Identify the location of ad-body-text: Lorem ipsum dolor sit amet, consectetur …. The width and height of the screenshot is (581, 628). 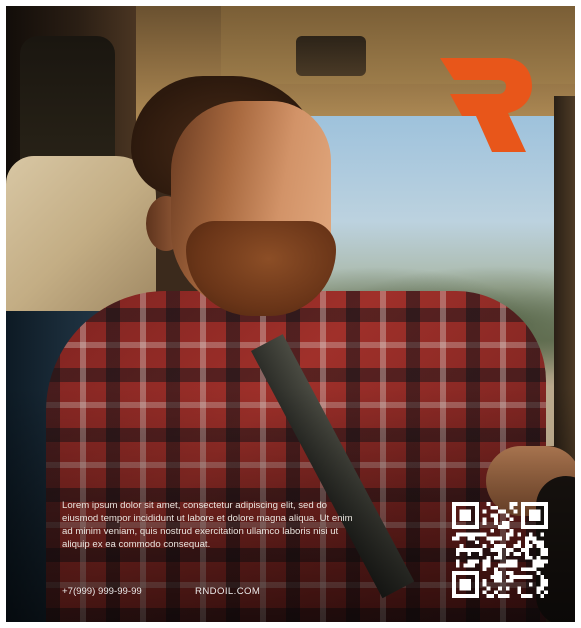
(207, 525).